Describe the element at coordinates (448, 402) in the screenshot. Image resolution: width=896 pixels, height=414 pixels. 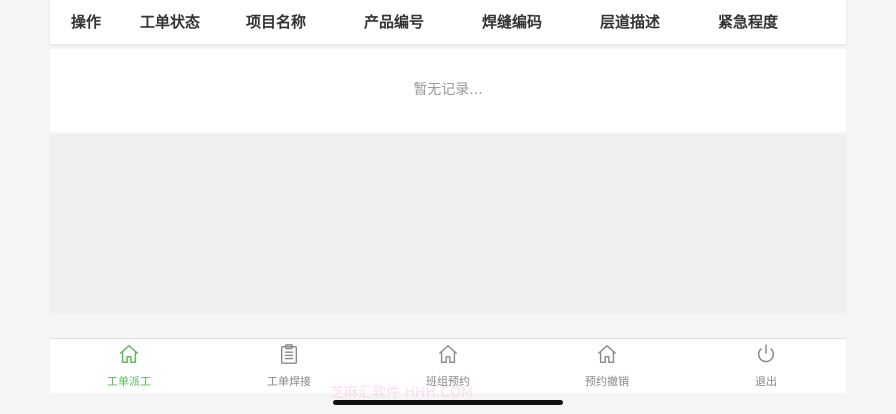
I see `home-indicator` at that location.